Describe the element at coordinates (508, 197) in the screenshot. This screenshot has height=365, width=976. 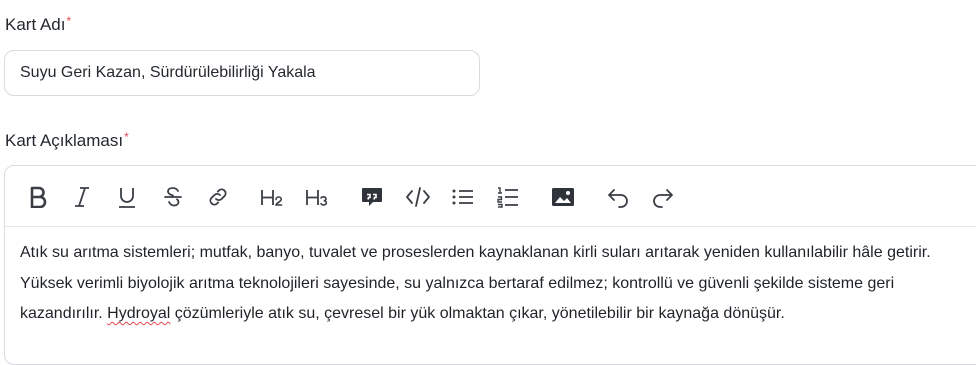
I see `ordered-list-icon` at that location.